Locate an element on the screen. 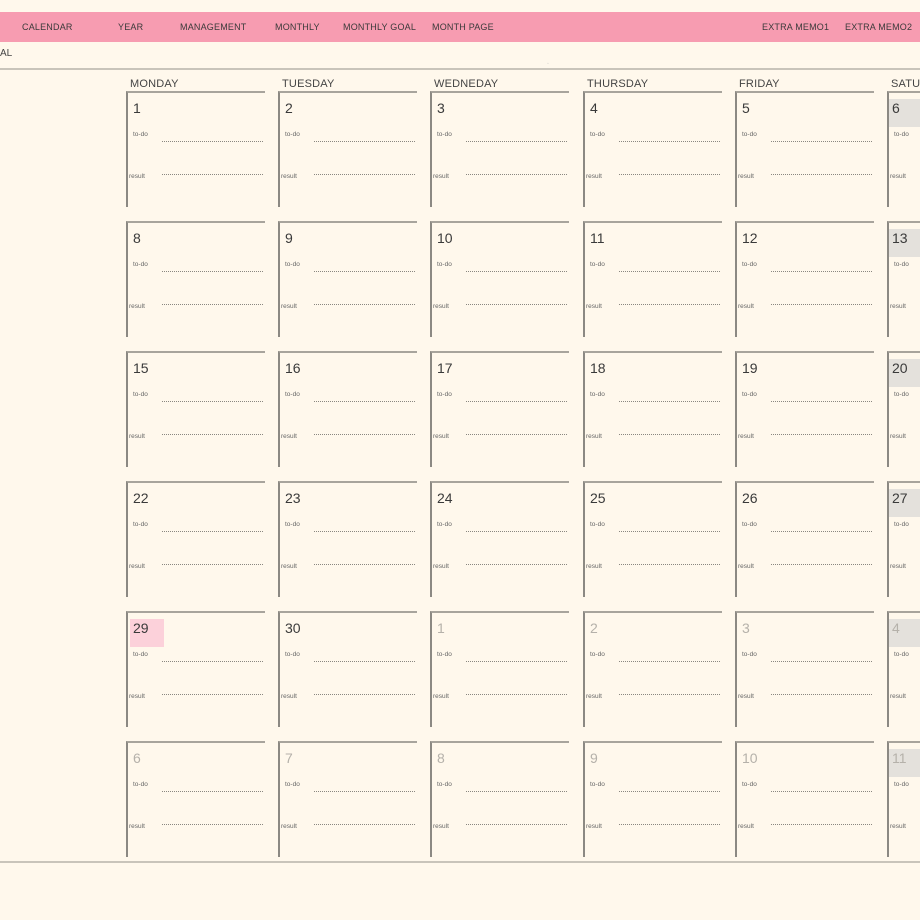  day-cell: 26 to-do result is located at coordinates (804, 539).